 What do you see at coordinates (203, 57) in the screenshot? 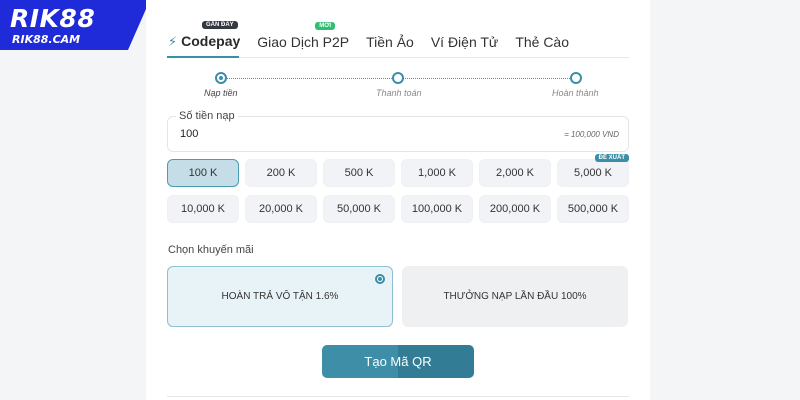
I see `active-tab-indicator` at bounding box center [203, 57].